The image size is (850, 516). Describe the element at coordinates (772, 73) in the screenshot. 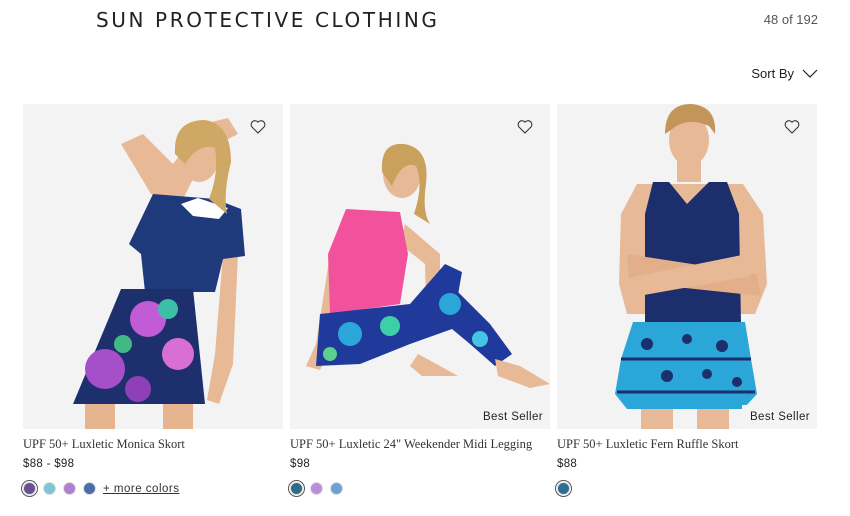

I see `sort-by-label: Sort By` at that location.